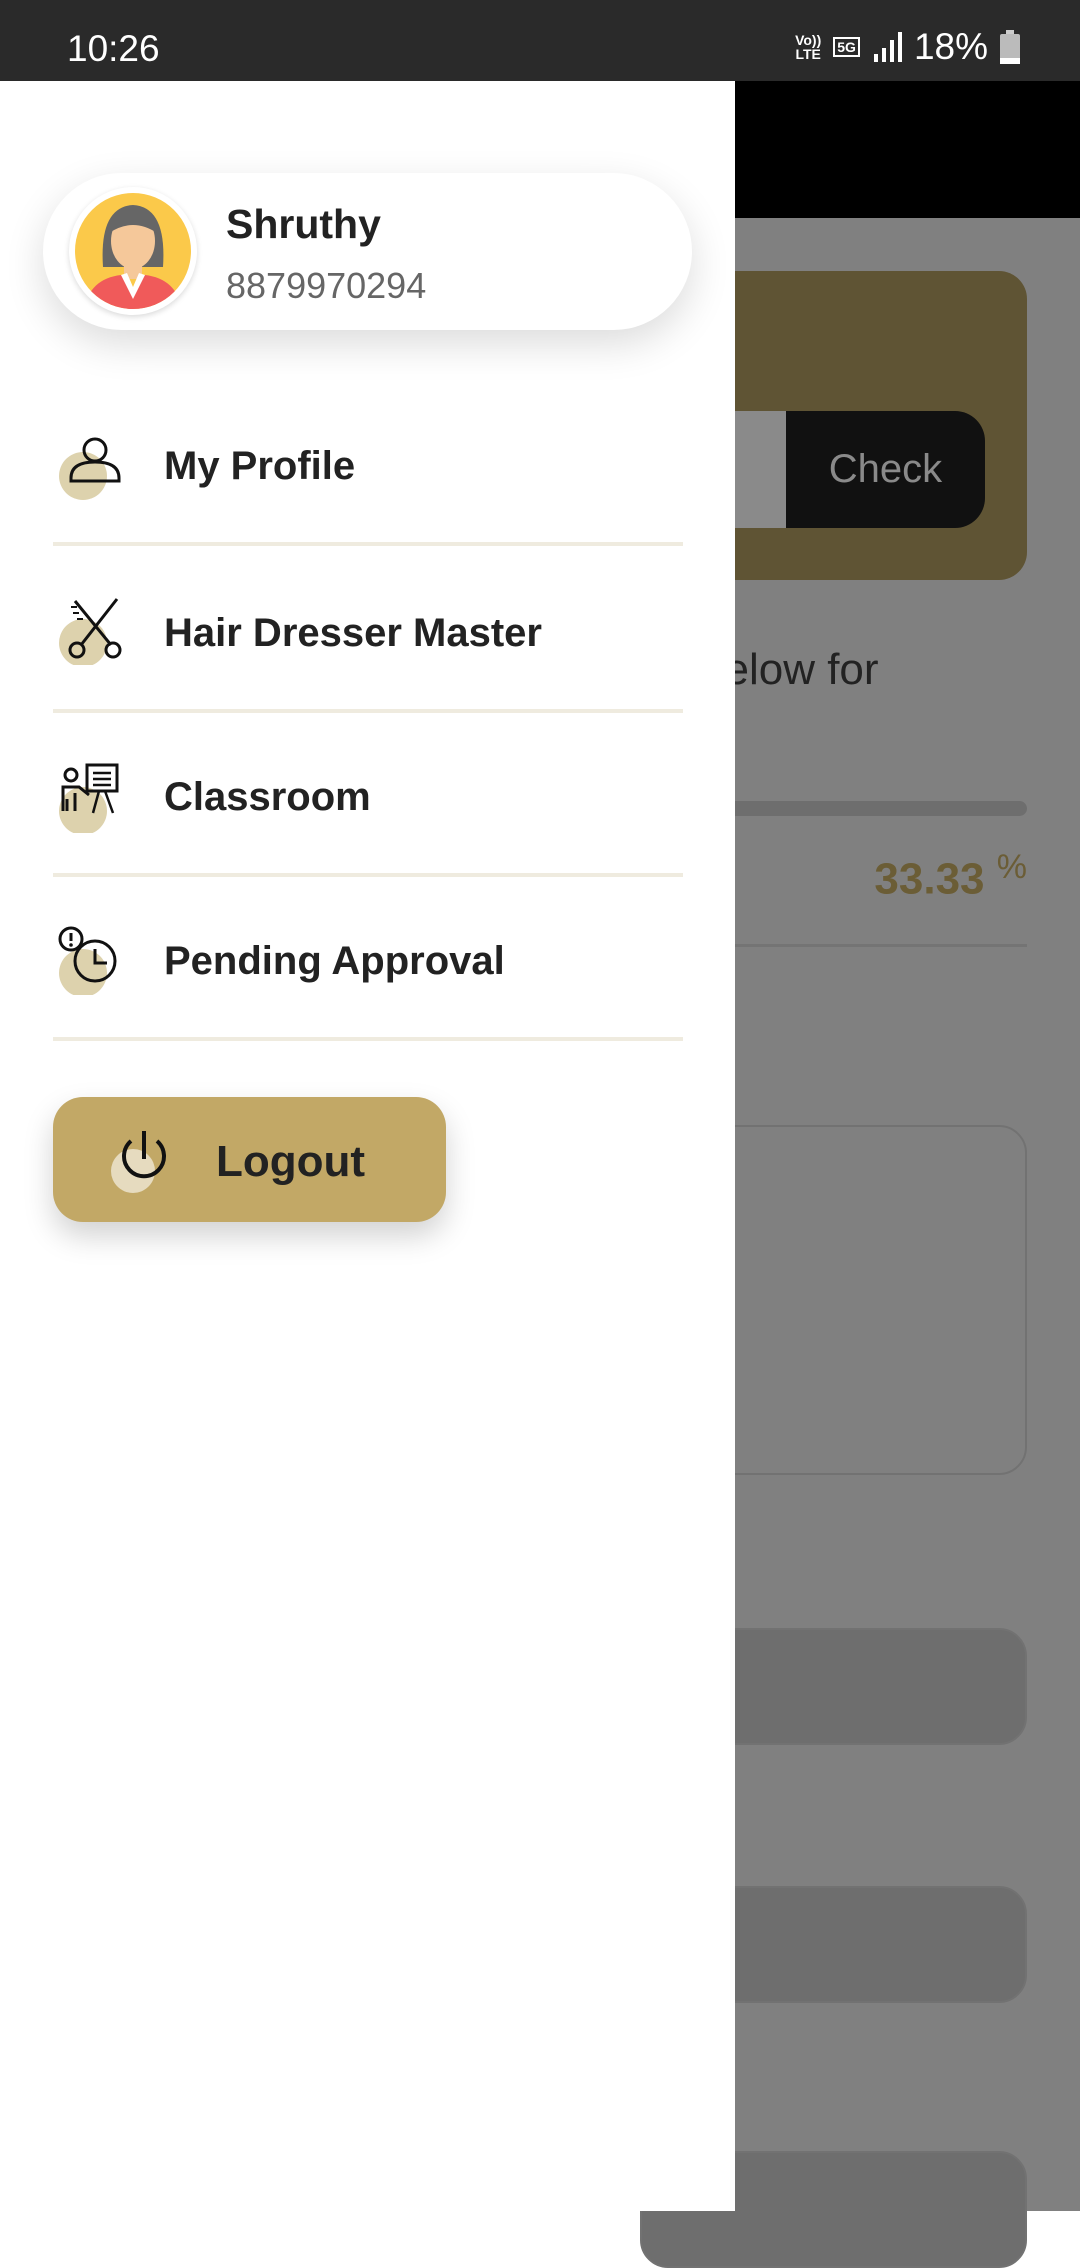  What do you see at coordinates (90, 631) in the screenshot?
I see `scissors-icon` at bounding box center [90, 631].